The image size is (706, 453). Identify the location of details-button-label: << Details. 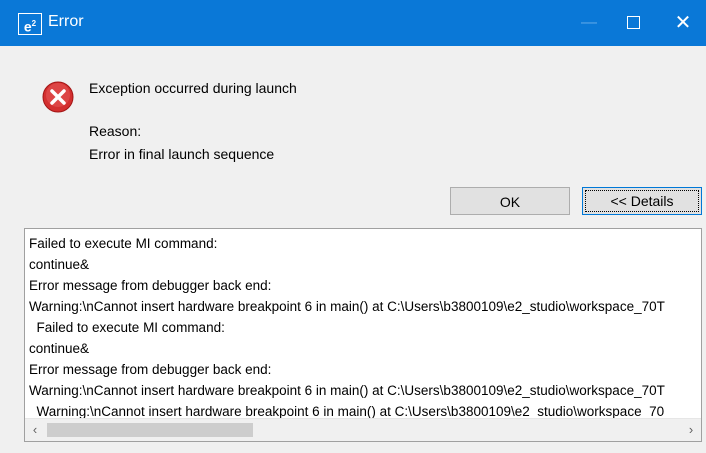
(642, 201).